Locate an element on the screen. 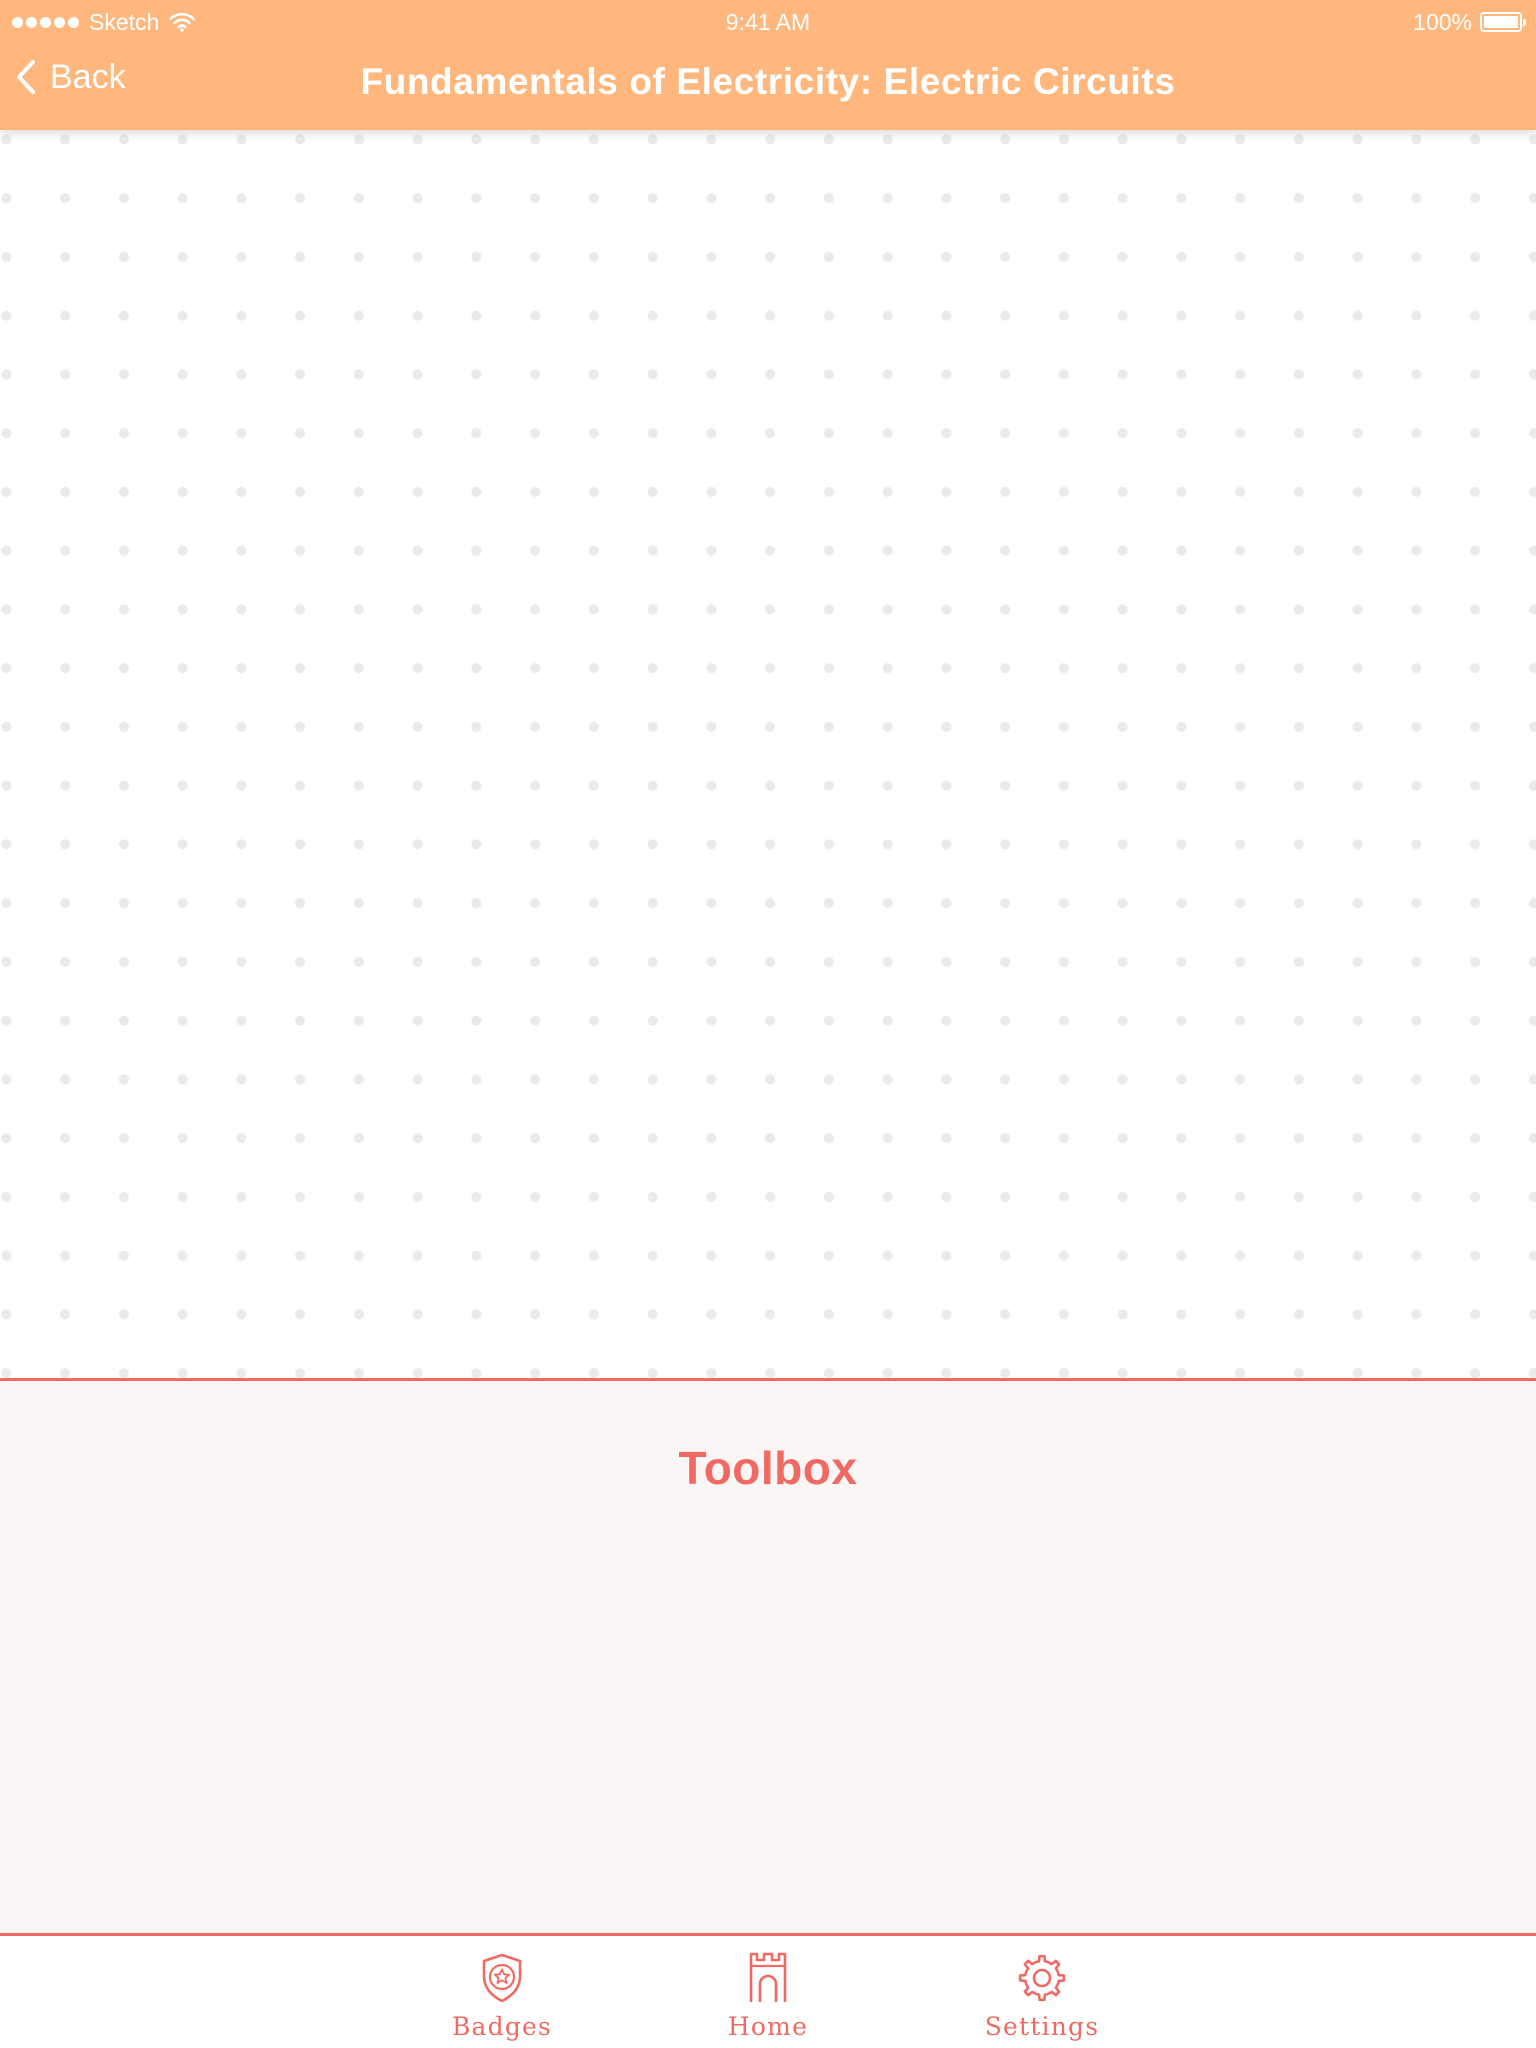  toolbox-title: Toolbox is located at coordinates (768, 1468).